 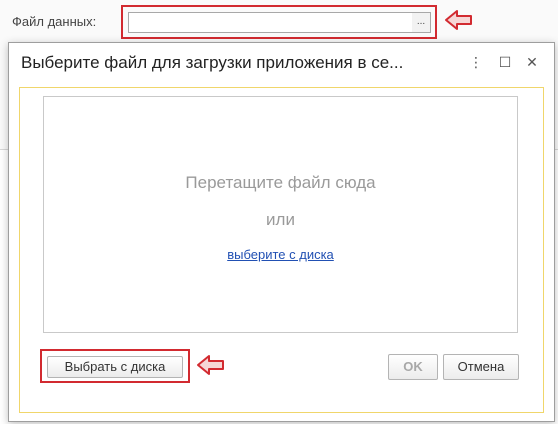 I want to click on close-icon: ✕, so click(x=532, y=62).